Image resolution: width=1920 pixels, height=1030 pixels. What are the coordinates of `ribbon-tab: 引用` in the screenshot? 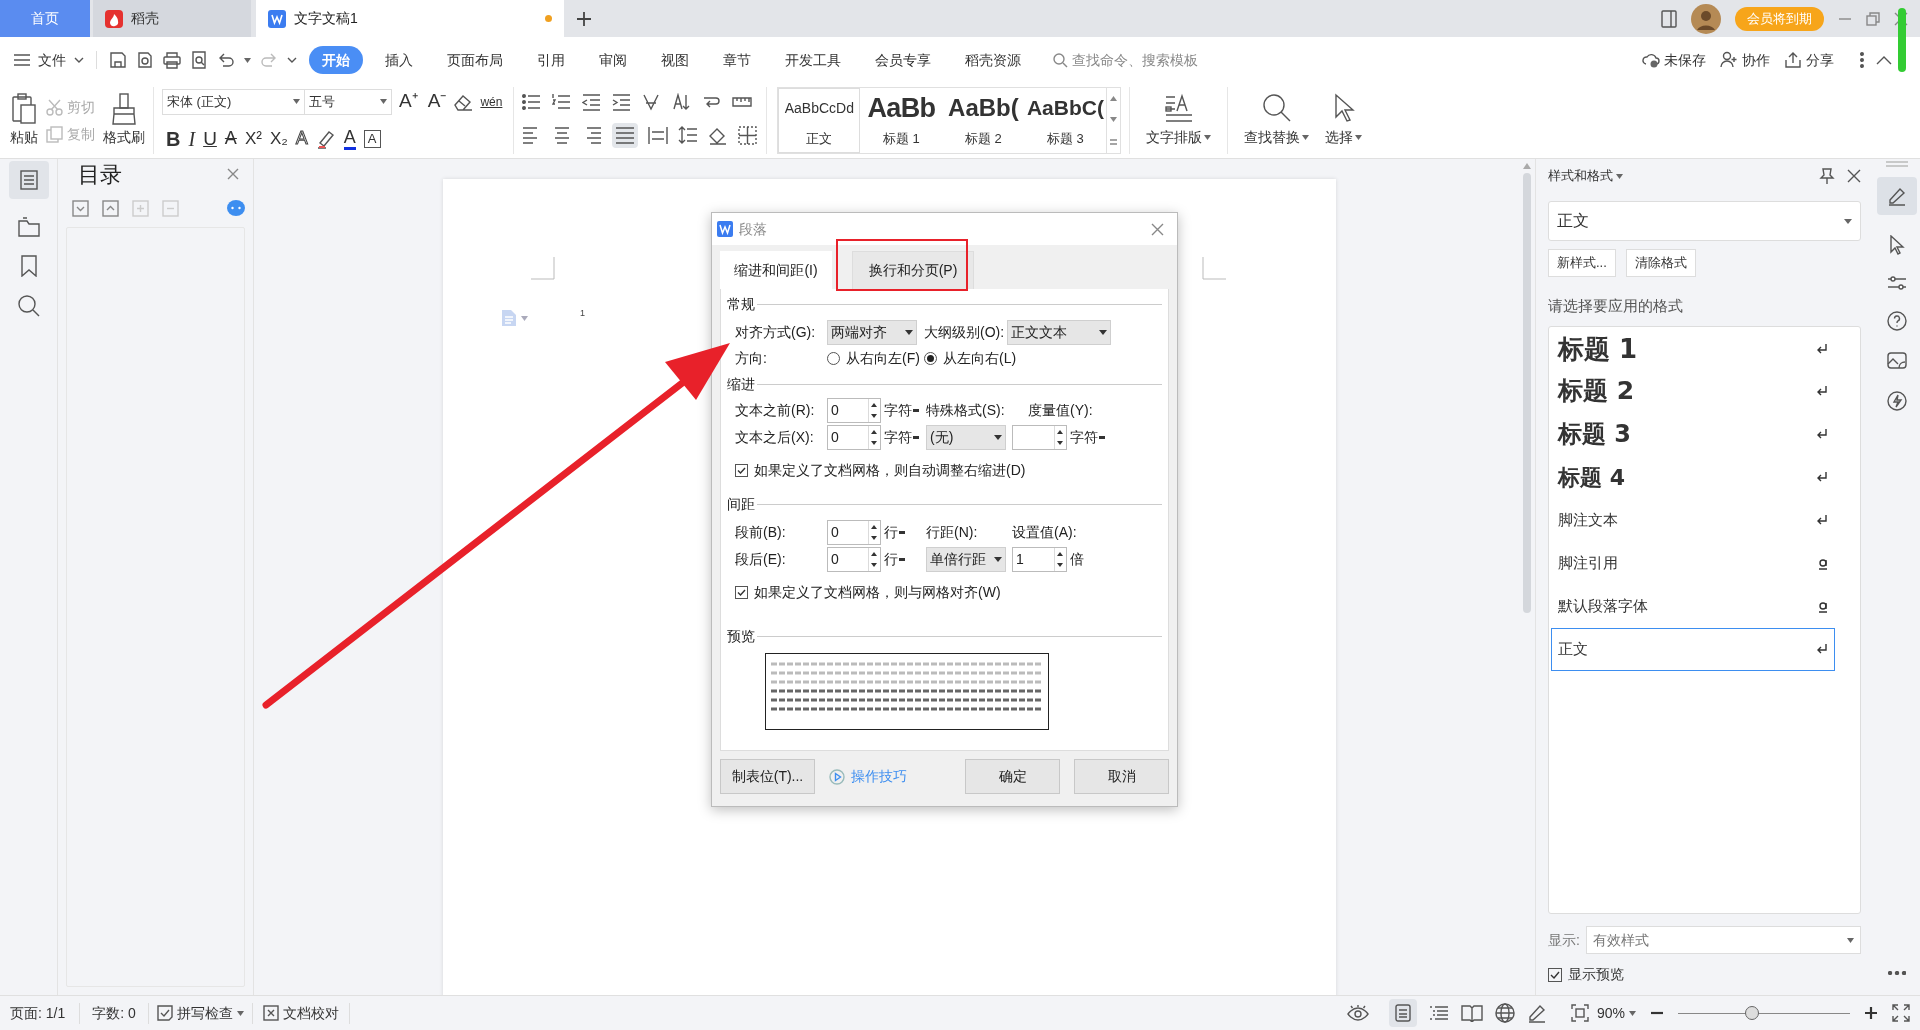 It's located at (551, 60).